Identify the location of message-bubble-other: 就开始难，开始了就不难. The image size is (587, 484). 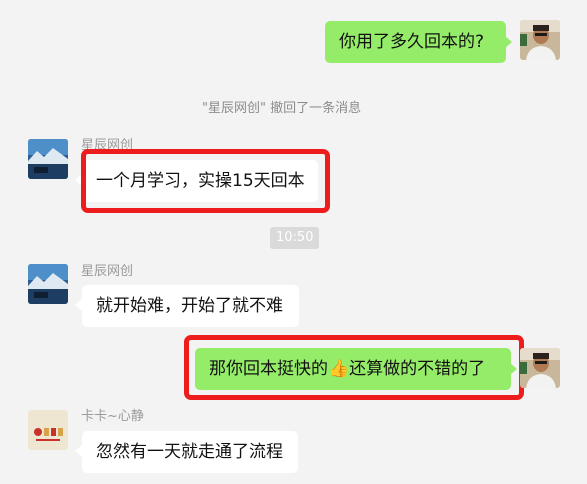
(190, 306).